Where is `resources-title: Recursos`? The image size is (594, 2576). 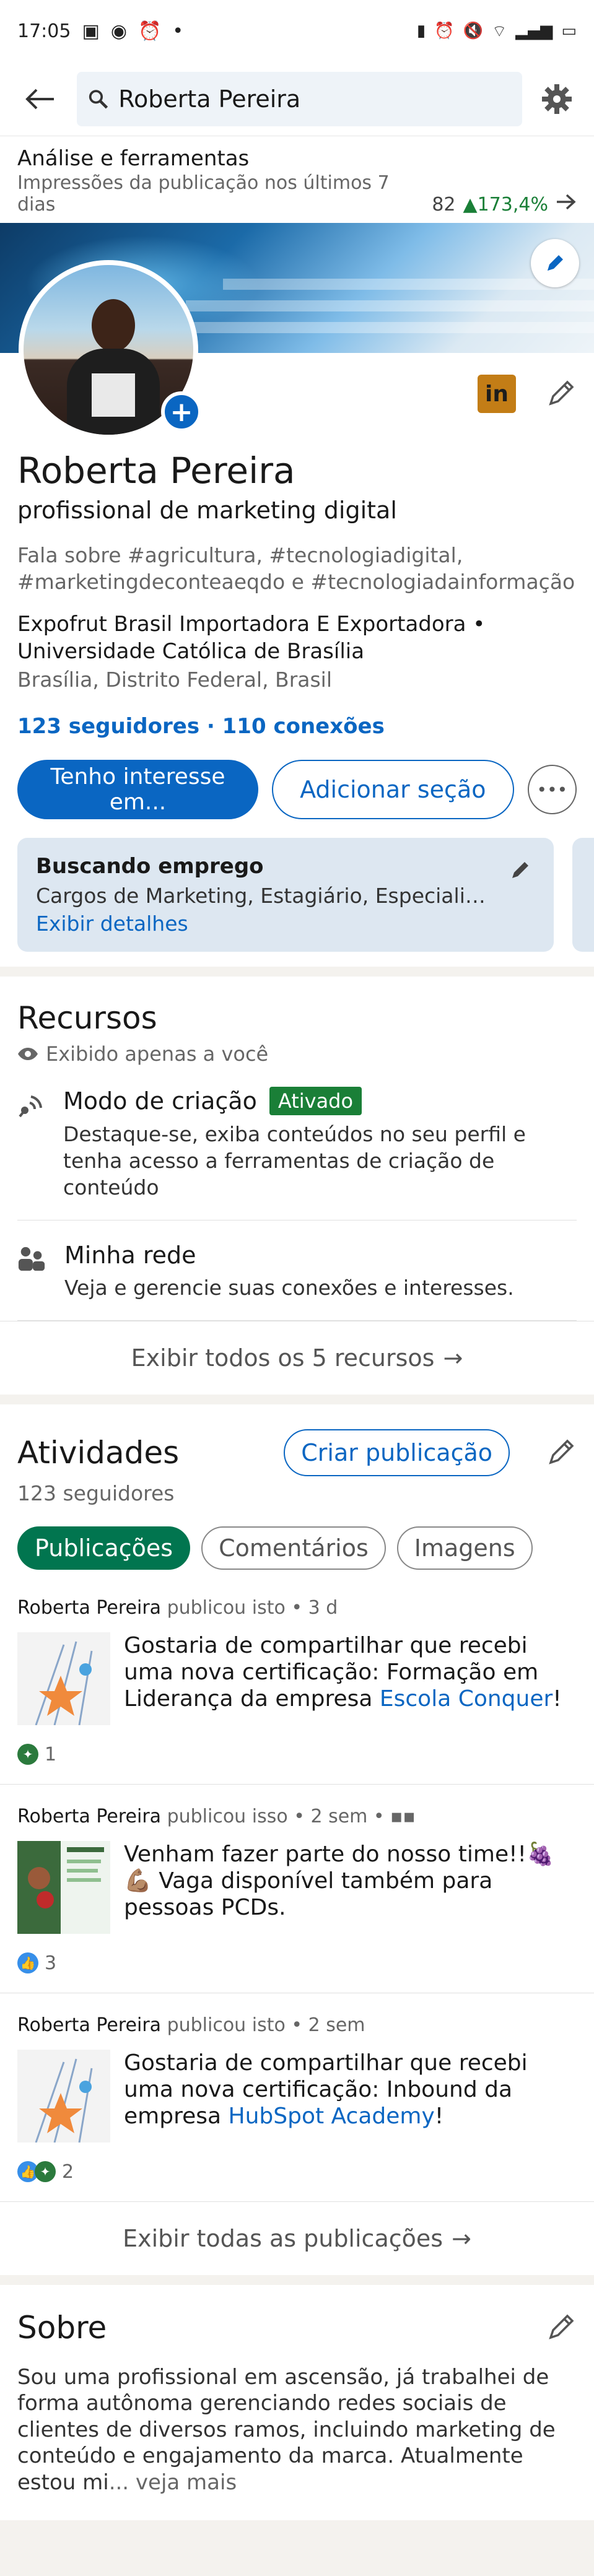 resources-title: Recursos is located at coordinates (87, 1018).